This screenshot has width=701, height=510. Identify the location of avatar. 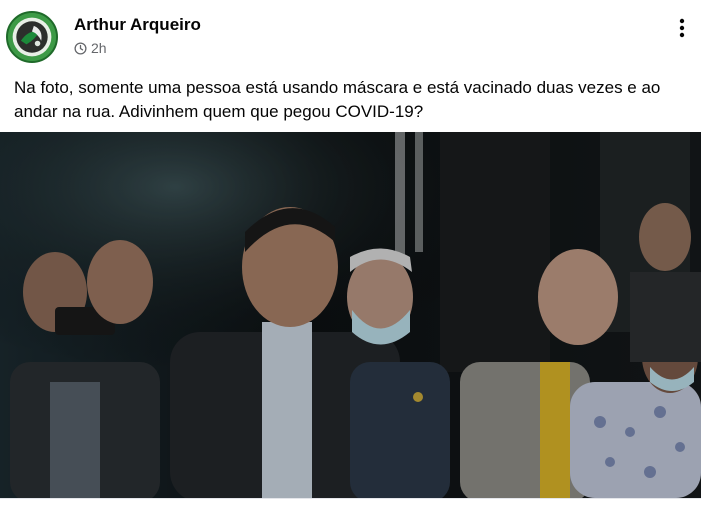
(32, 37).